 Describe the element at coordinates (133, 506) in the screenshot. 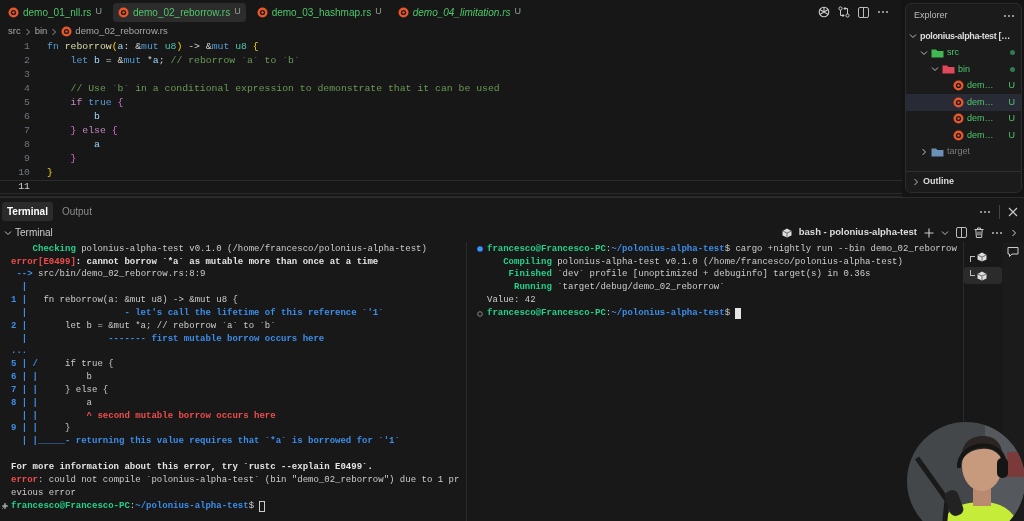

I see `terminal-line: francesco@Francesco-PC:~/polonius-alpha-test$` at that location.